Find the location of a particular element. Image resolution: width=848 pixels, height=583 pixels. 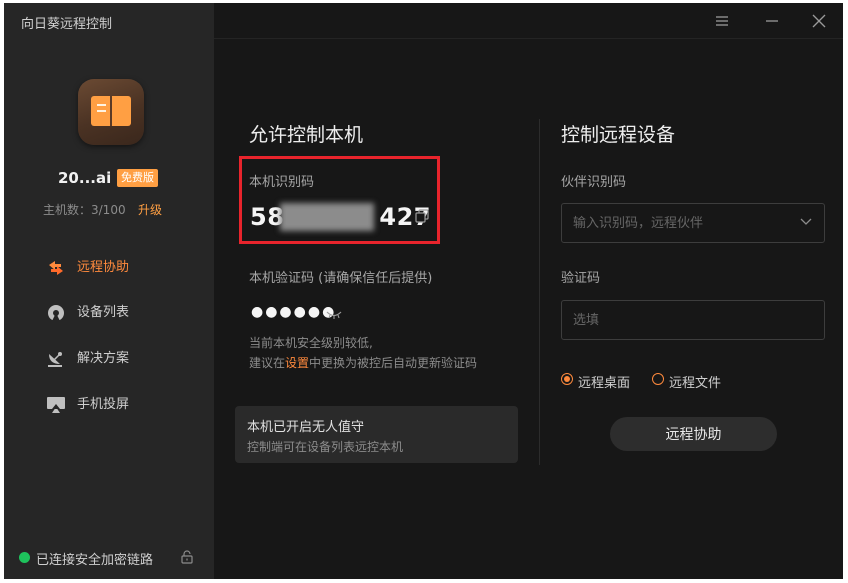

titlebar-divider is located at coordinates (528, 38).